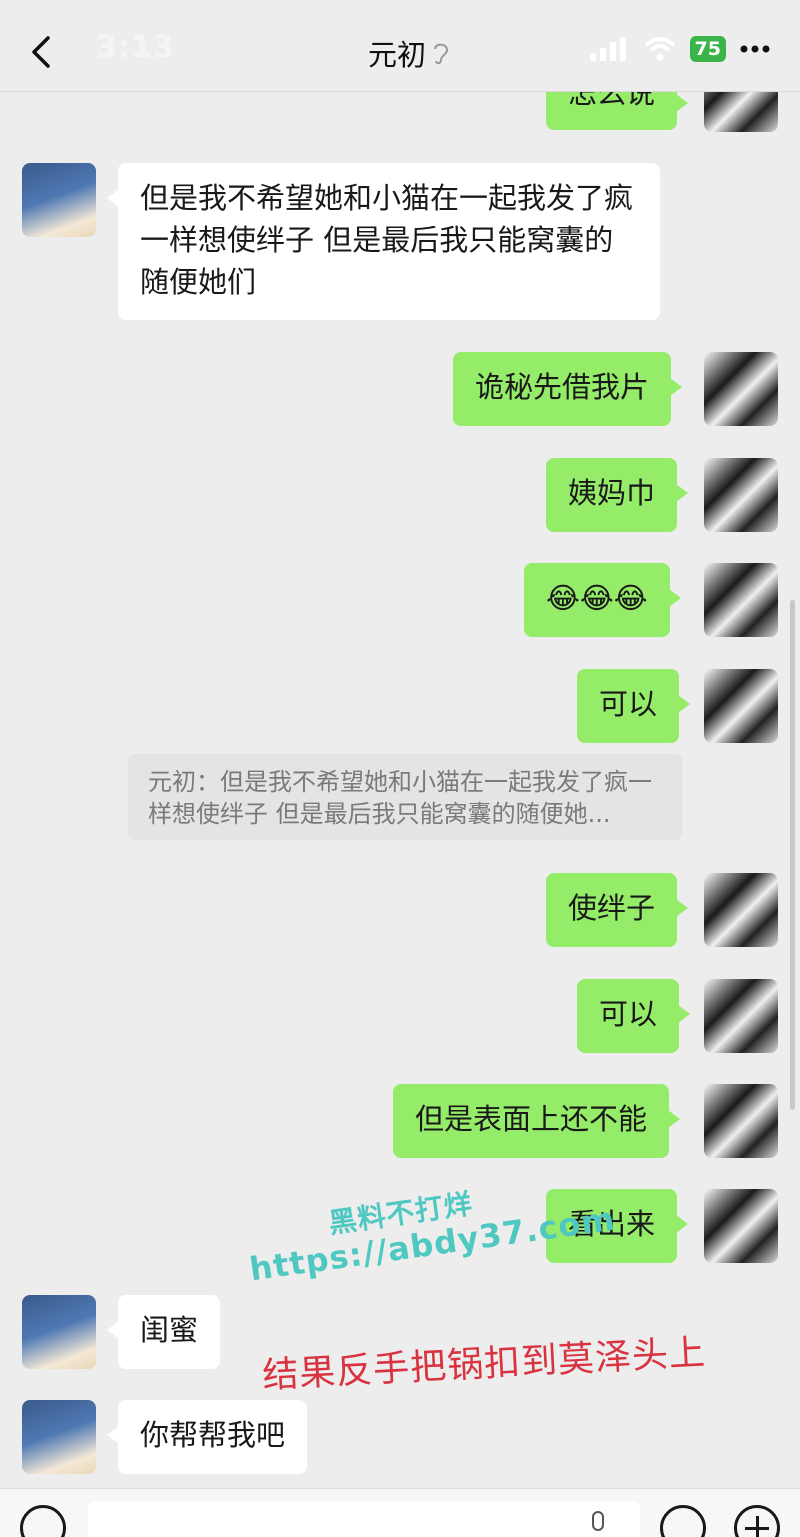 Image resolution: width=800 pixels, height=1537 pixels. I want to click on battery-badge: 75, so click(707, 49).